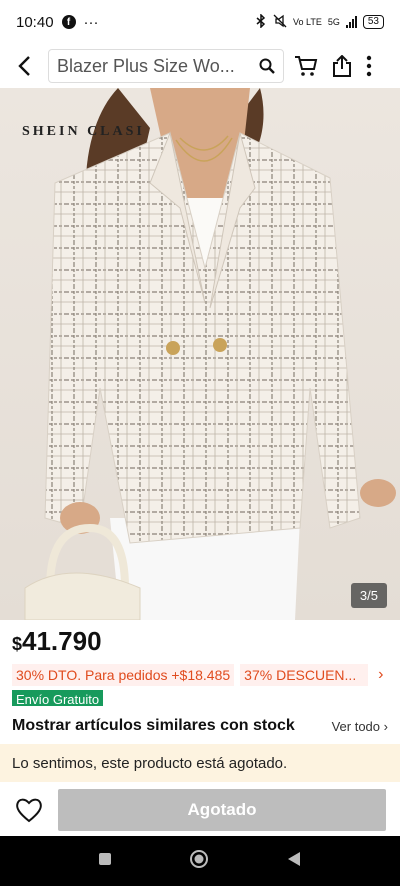 This screenshot has width=400, height=886. I want to click on battery-icon: 53, so click(373, 22).